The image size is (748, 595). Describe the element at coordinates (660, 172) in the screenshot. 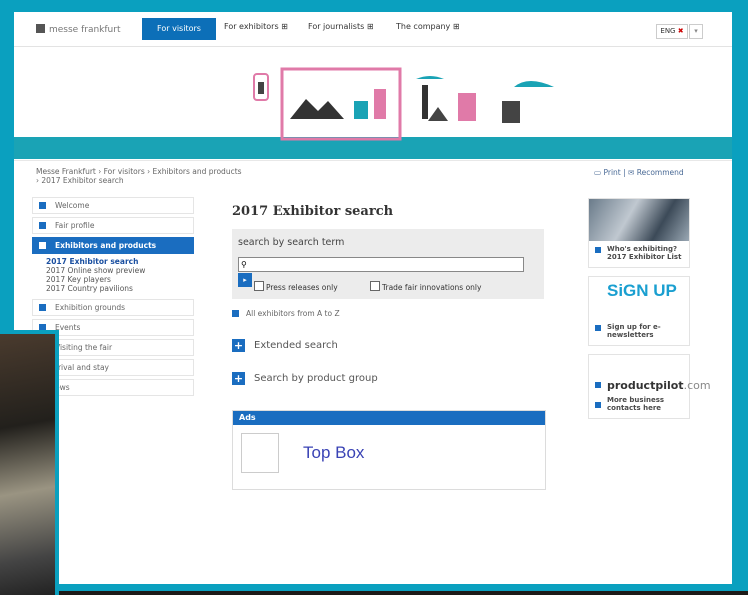

I see `recommend-link: Recommend` at that location.